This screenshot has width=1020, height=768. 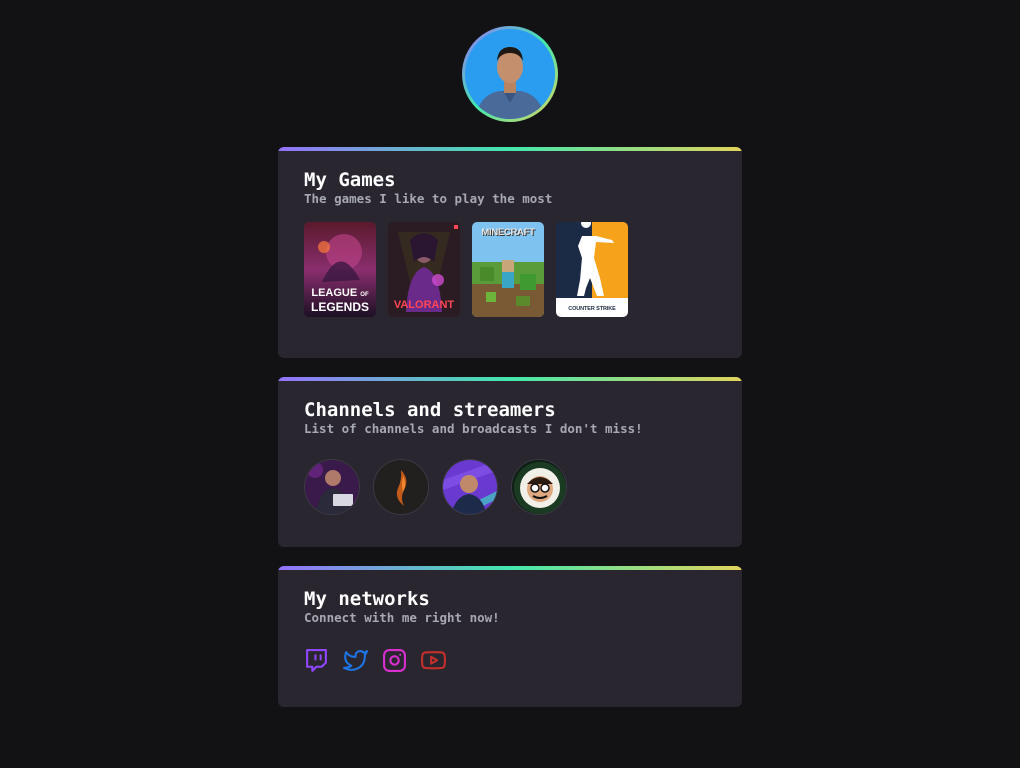 I want to click on networks-card: My networks Connect with me right now!, so click(x=510, y=636).